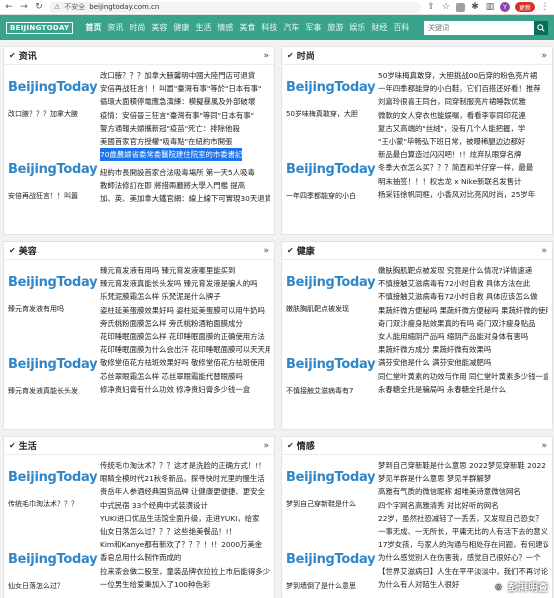  What do you see at coordinates (53, 569) in the screenshot?
I see `thumbnail-card: BeijingToday 仙女日落怎么过？` at bounding box center [53, 569].